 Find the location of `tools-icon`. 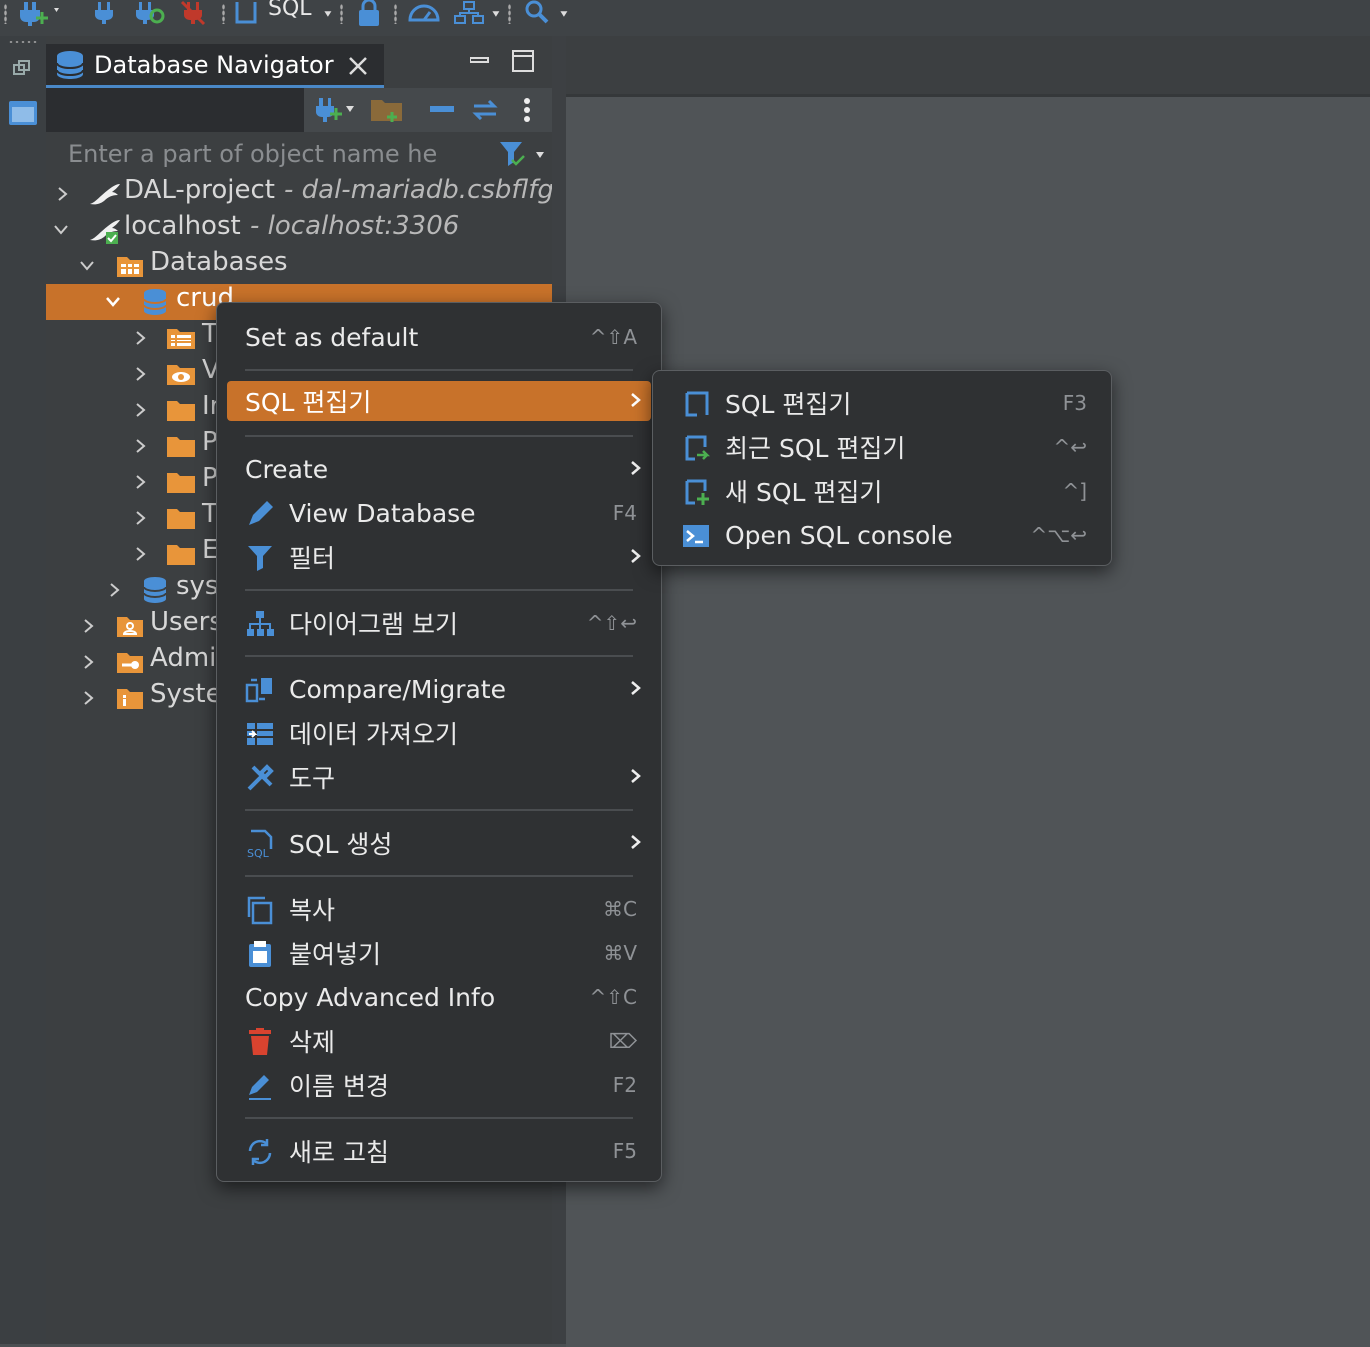

tools-icon is located at coordinates (260, 777).